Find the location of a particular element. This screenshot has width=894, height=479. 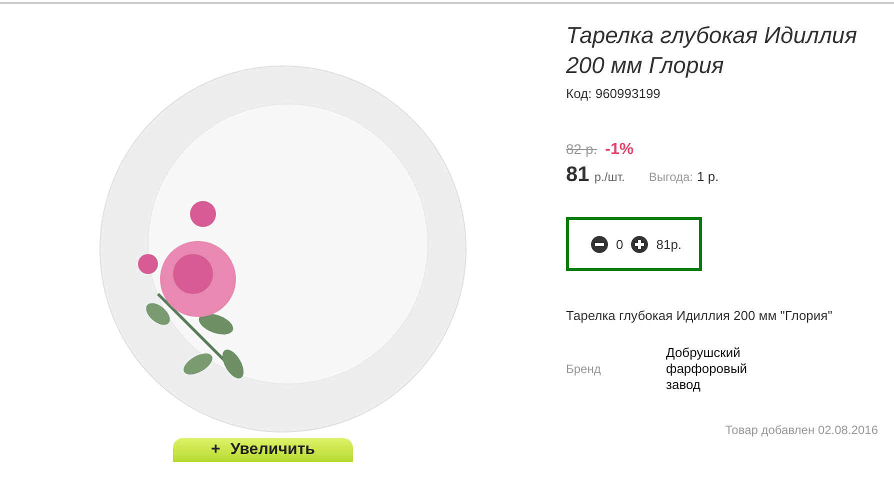

zoom-button: + Увеличить is located at coordinates (263, 450).